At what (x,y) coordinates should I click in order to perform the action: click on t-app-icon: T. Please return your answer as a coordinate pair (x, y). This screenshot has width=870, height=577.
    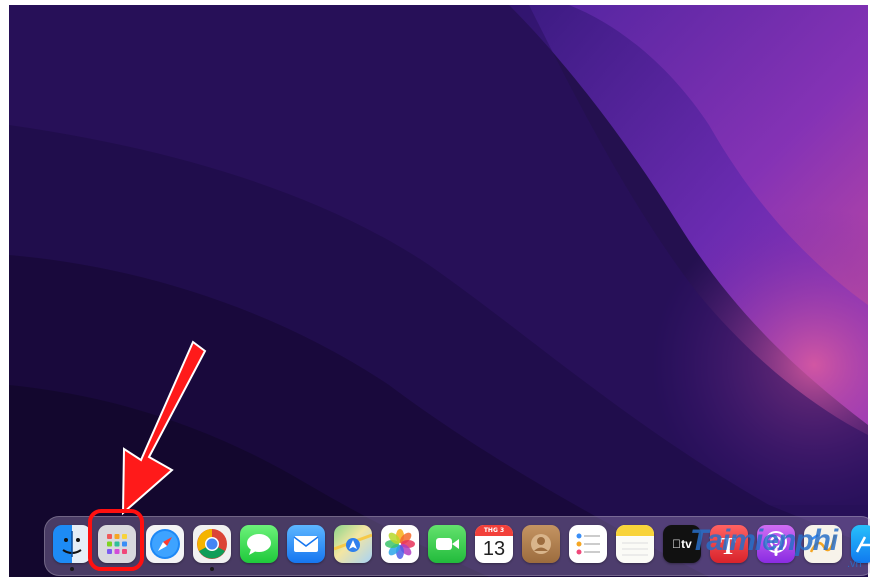
    Looking at the image, I should click on (729, 544).